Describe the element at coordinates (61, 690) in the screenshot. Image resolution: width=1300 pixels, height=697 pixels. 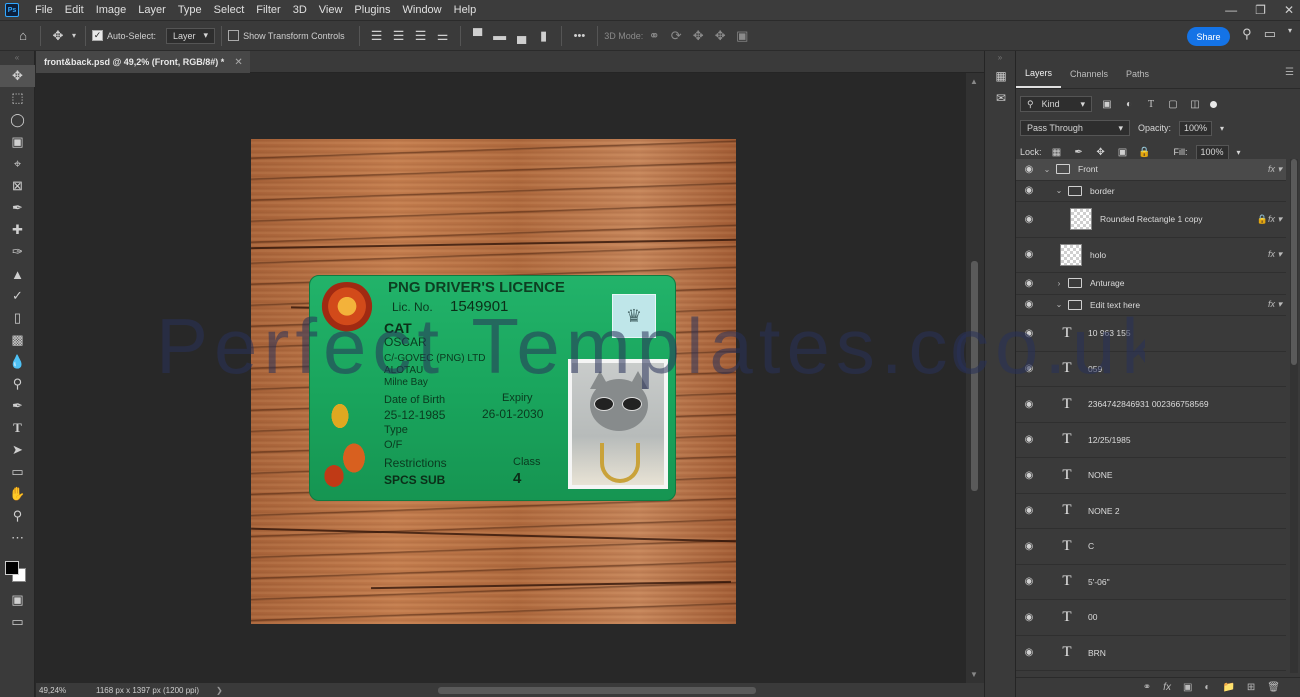
I see `zoom-level: 49,24%` at that location.